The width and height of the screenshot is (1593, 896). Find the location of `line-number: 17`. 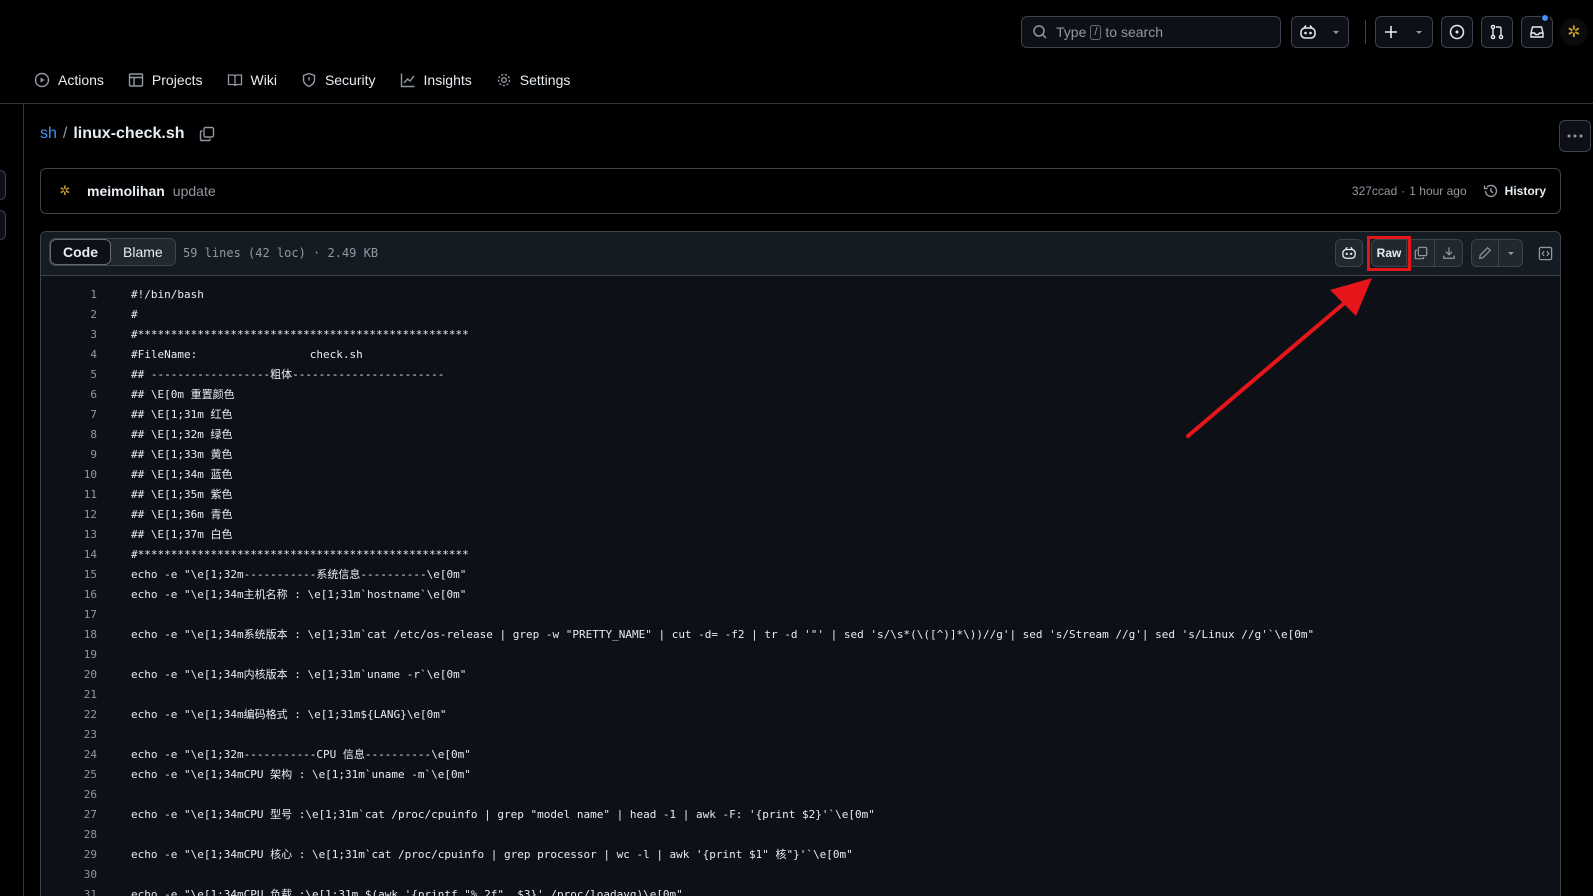

line-number: 17 is located at coordinates (69, 614).